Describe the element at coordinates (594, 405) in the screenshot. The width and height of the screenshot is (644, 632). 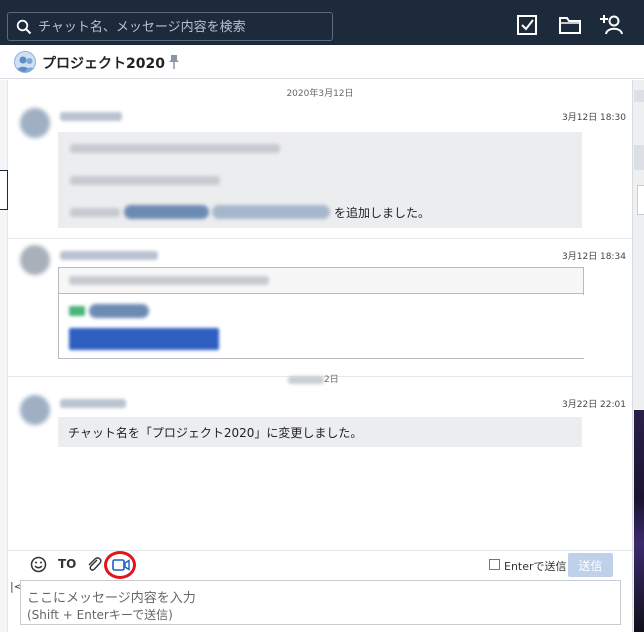
I see `message-time: 3月22日 22:01` at that location.